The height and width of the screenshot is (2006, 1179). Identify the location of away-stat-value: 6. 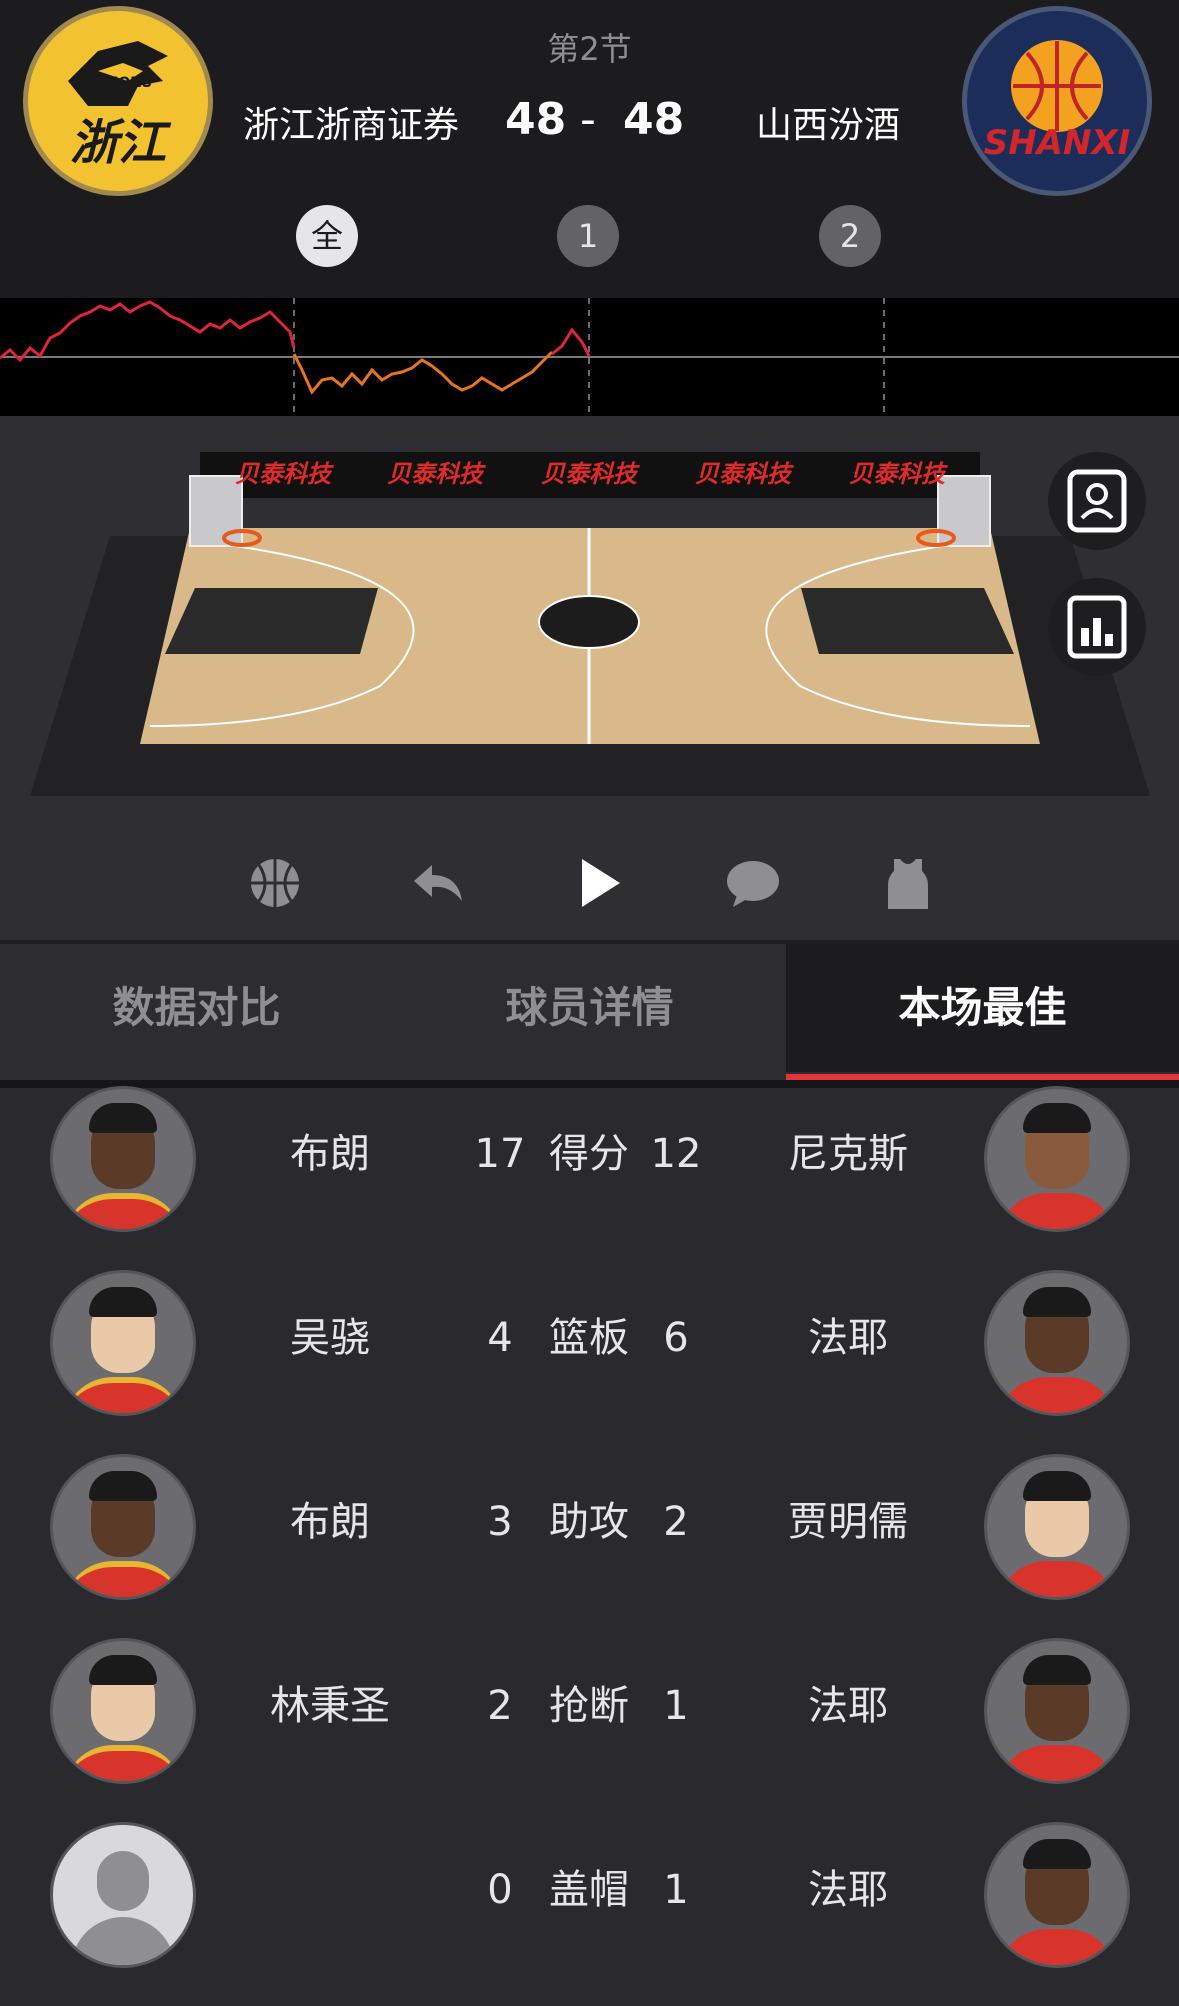
(676, 1338).